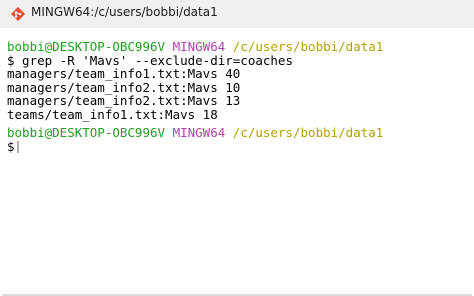 The width and height of the screenshot is (474, 296). I want to click on input-prompt: $, so click(11, 146).